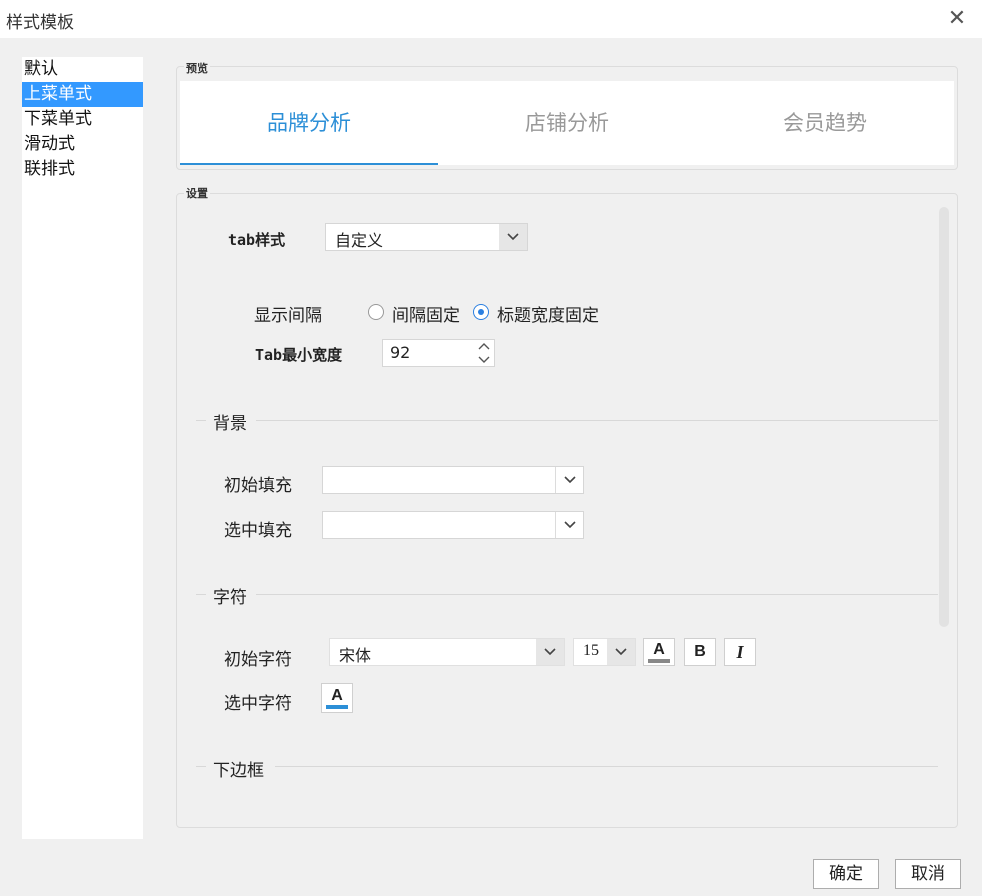 This screenshot has width=982, height=896. Describe the element at coordinates (82, 169) in the screenshot. I see `template-item-row: 联排式` at that location.